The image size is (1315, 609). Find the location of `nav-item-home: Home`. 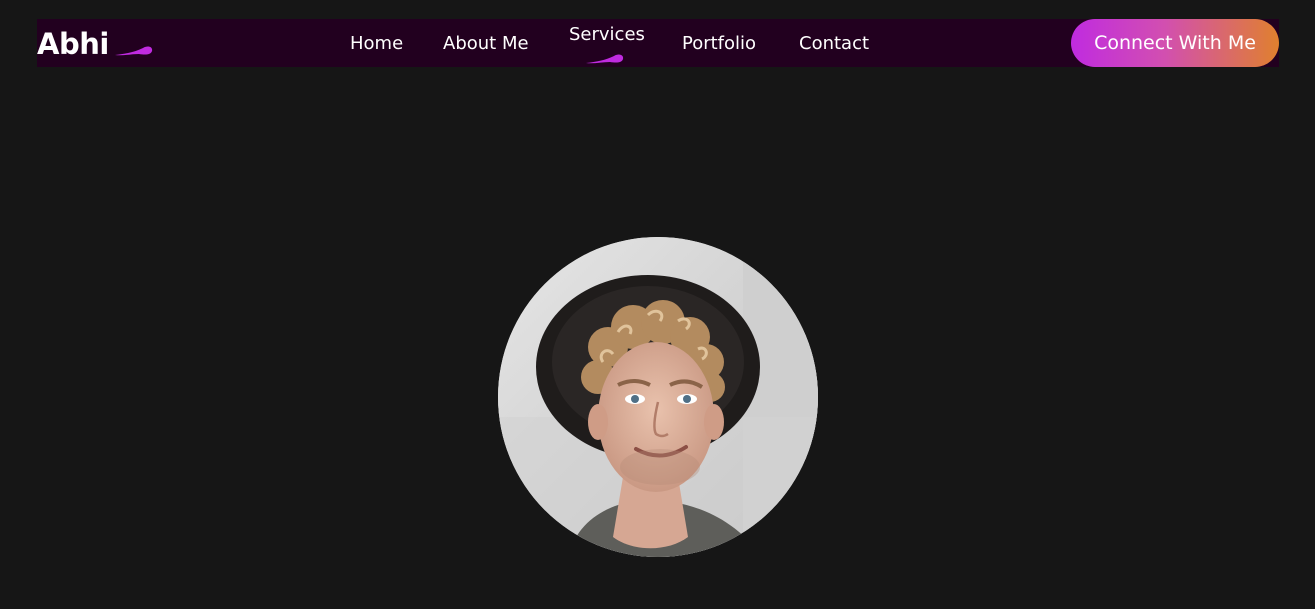

nav-item-home: Home is located at coordinates (376, 44).